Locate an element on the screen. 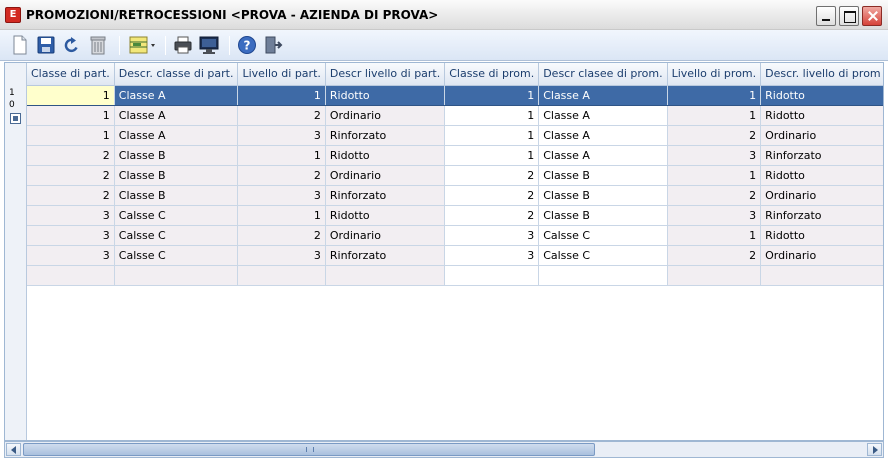 Image resolution: width=888 pixels, height=464 pixels. print-icon is located at coordinates (183, 45).